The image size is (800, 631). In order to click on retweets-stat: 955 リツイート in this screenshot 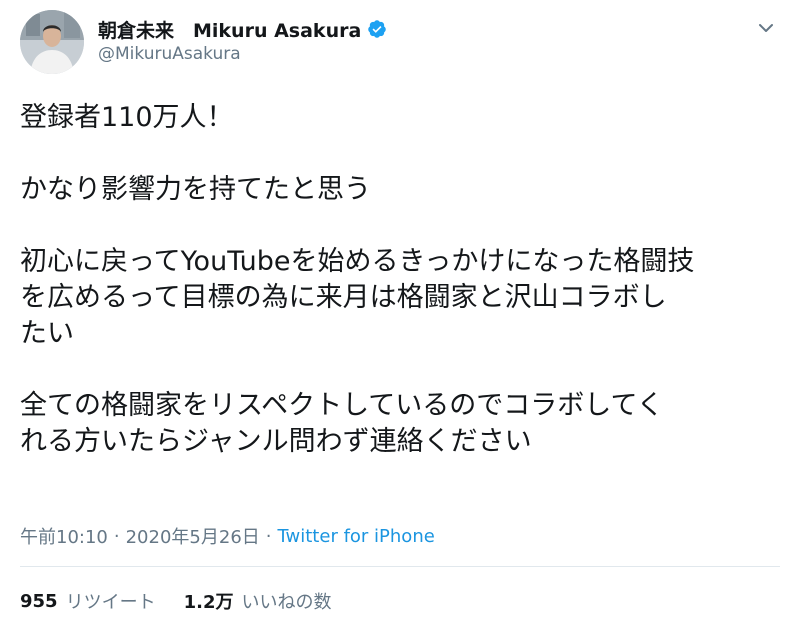, I will do `click(88, 601)`.